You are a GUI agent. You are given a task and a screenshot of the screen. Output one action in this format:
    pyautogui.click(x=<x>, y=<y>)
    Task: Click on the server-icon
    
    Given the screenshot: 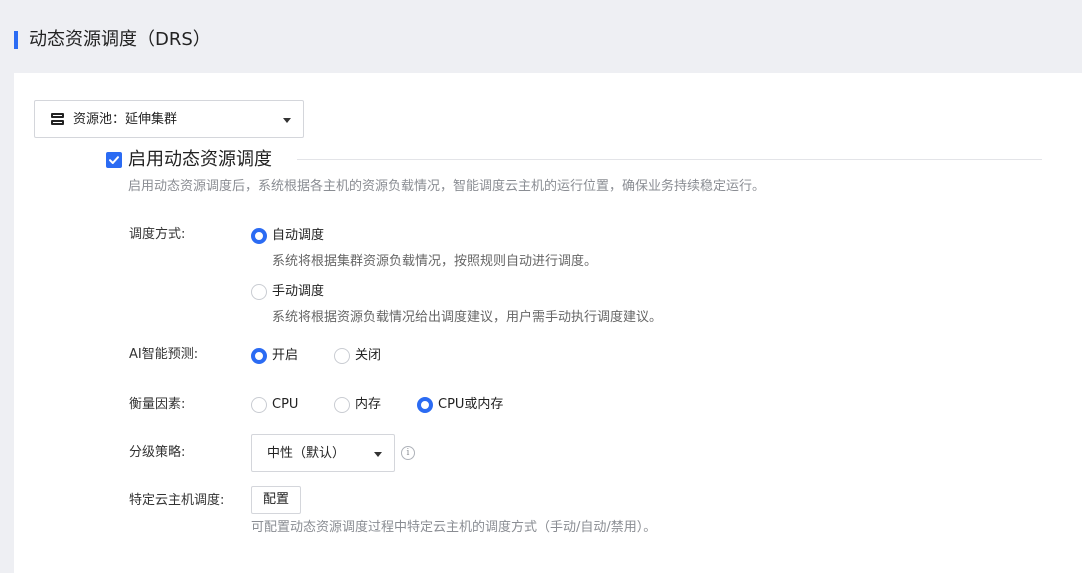 What is the action you would take?
    pyautogui.click(x=57, y=119)
    